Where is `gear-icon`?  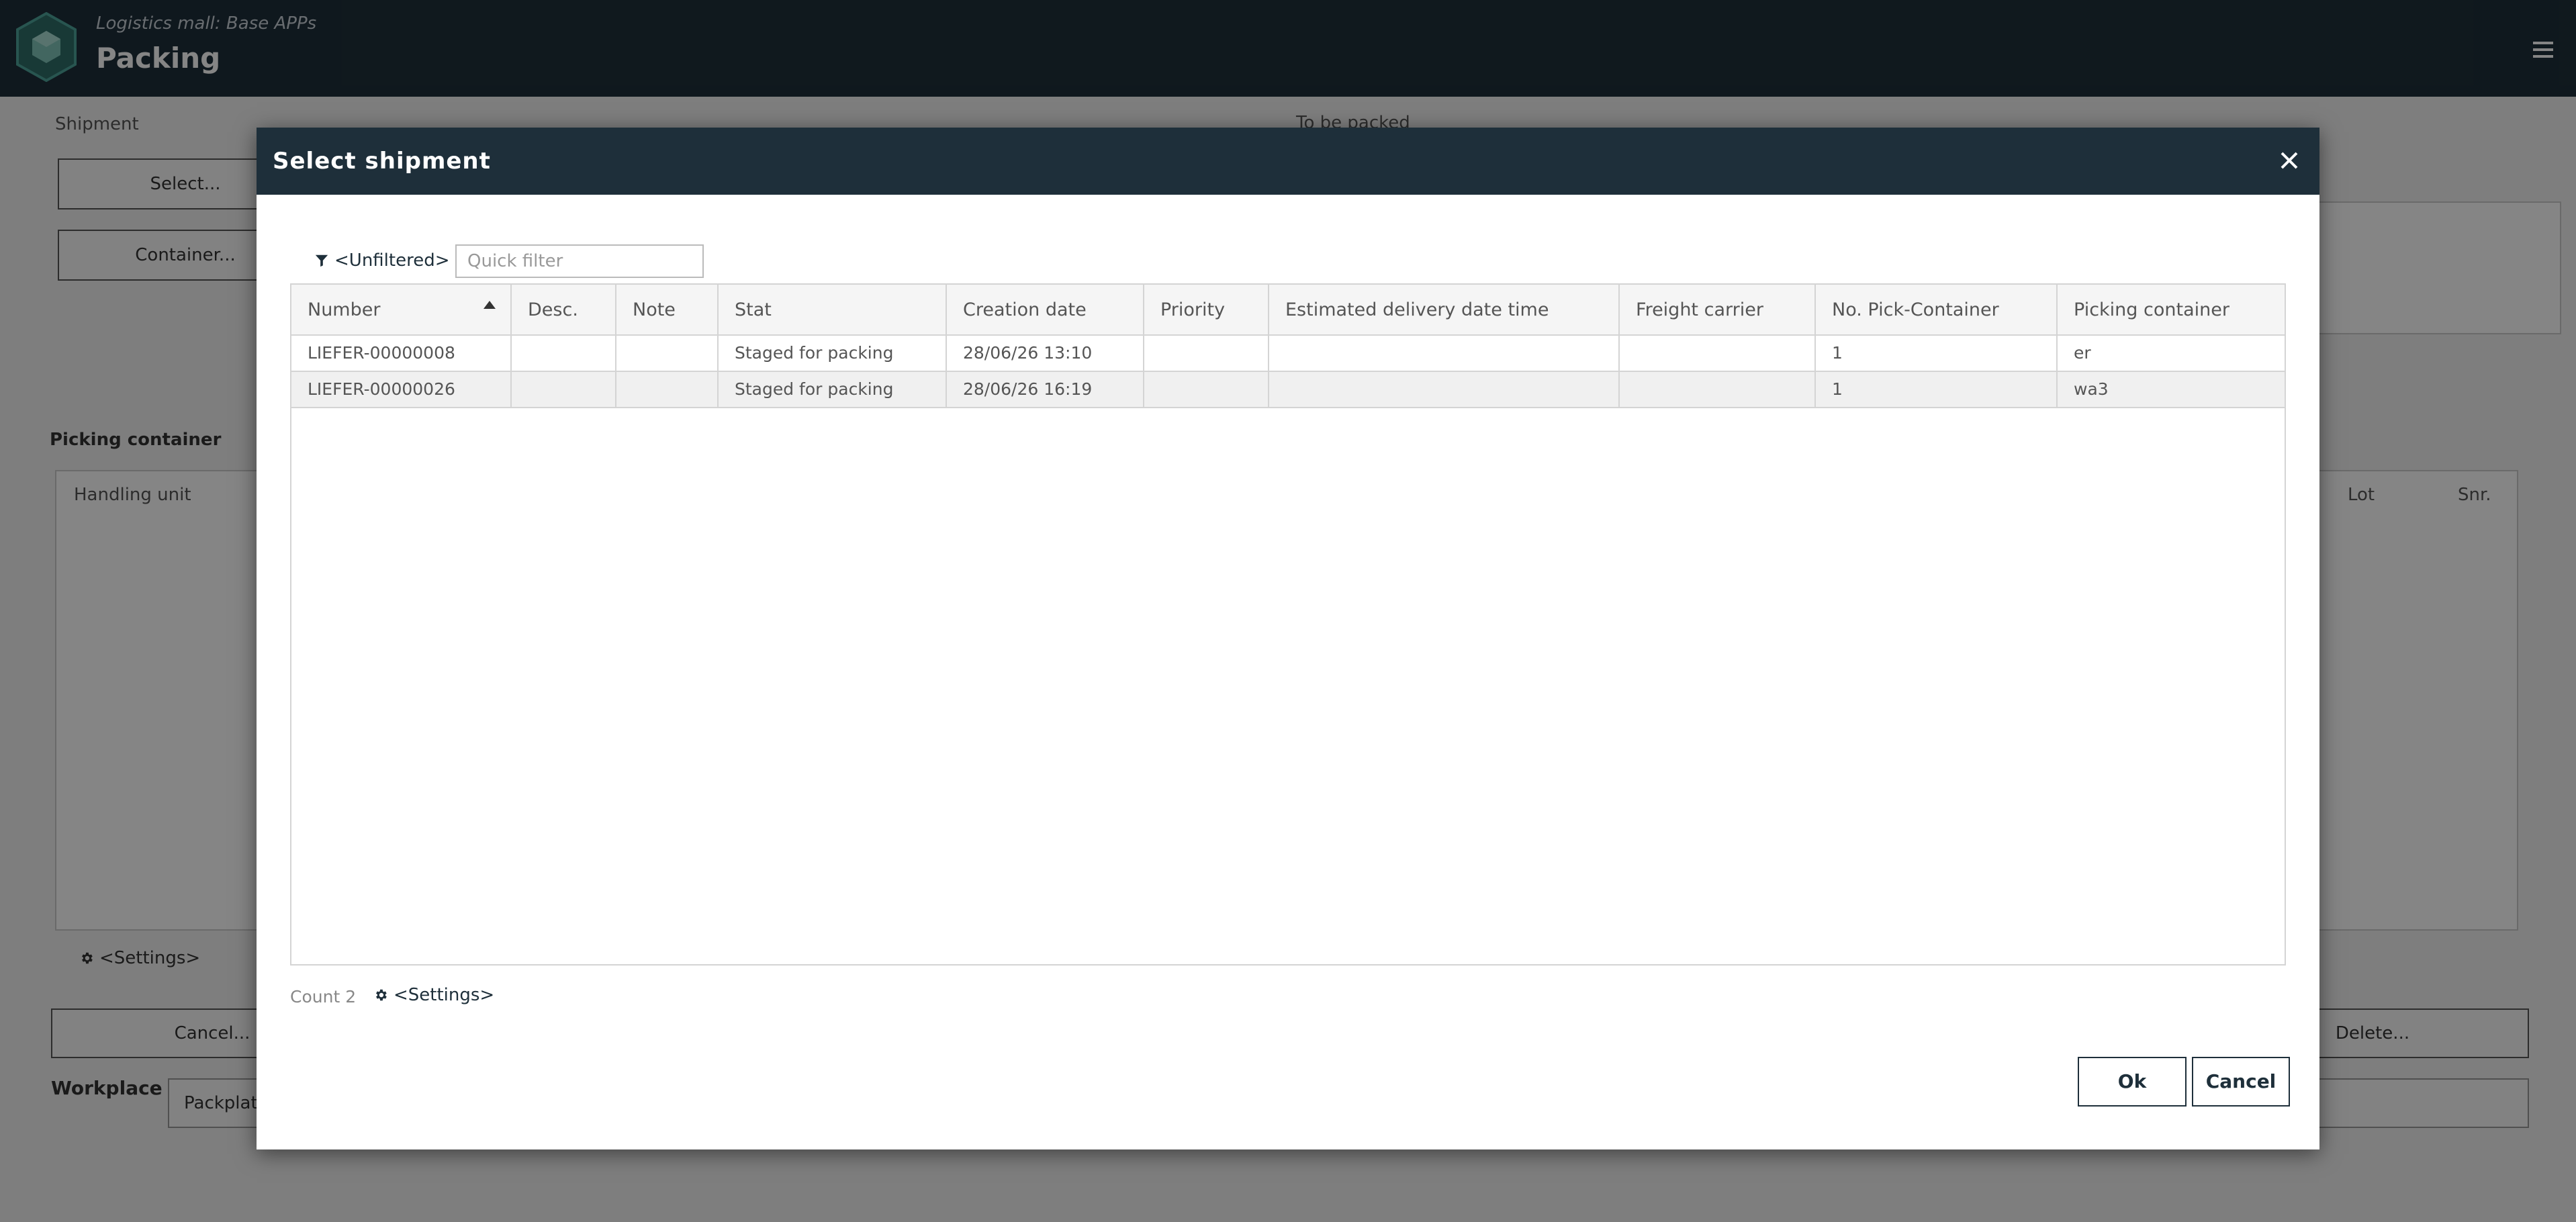
gear-icon is located at coordinates (381, 995).